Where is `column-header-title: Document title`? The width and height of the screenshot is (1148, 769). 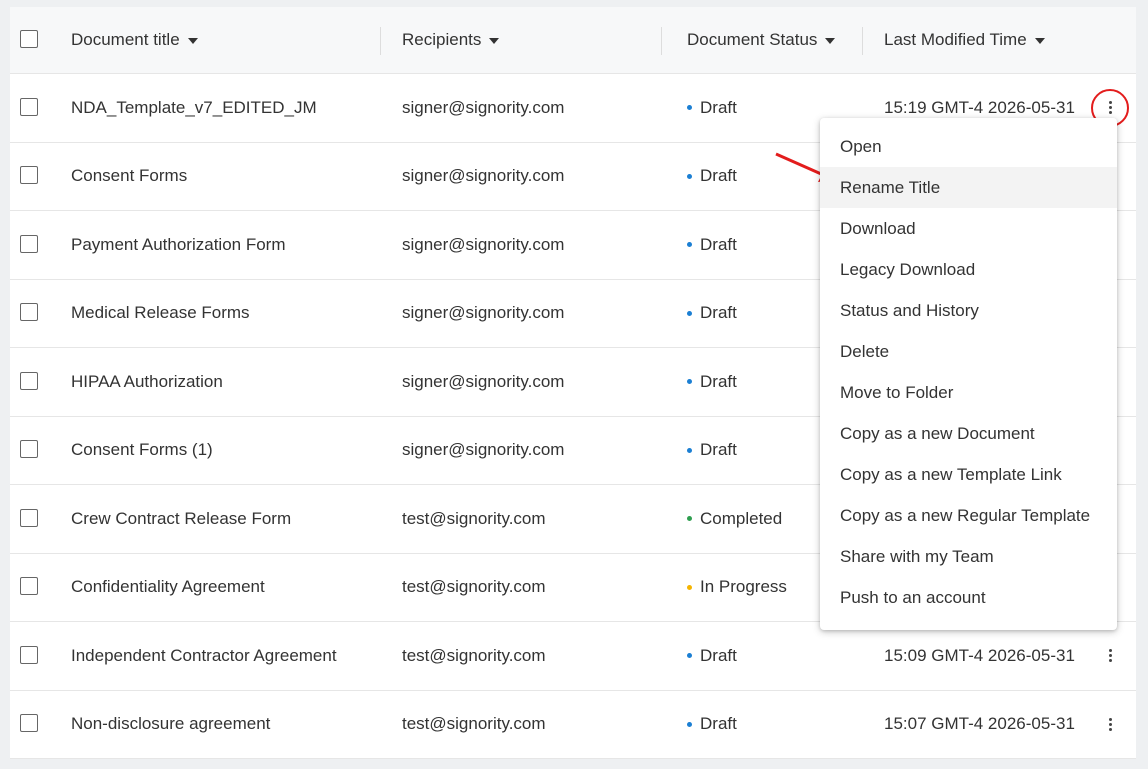
column-header-title: Document title is located at coordinates (134, 40).